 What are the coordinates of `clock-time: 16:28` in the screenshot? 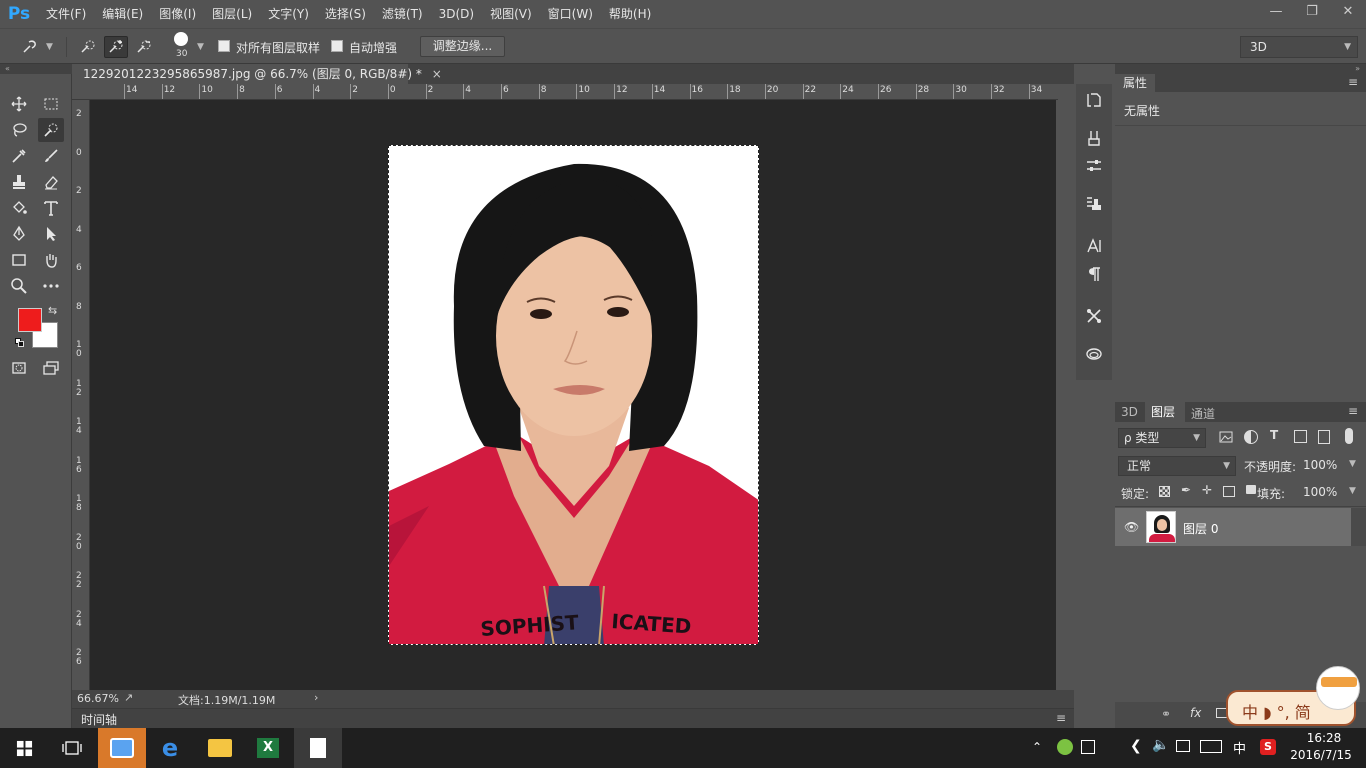 It's located at (1324, 738).